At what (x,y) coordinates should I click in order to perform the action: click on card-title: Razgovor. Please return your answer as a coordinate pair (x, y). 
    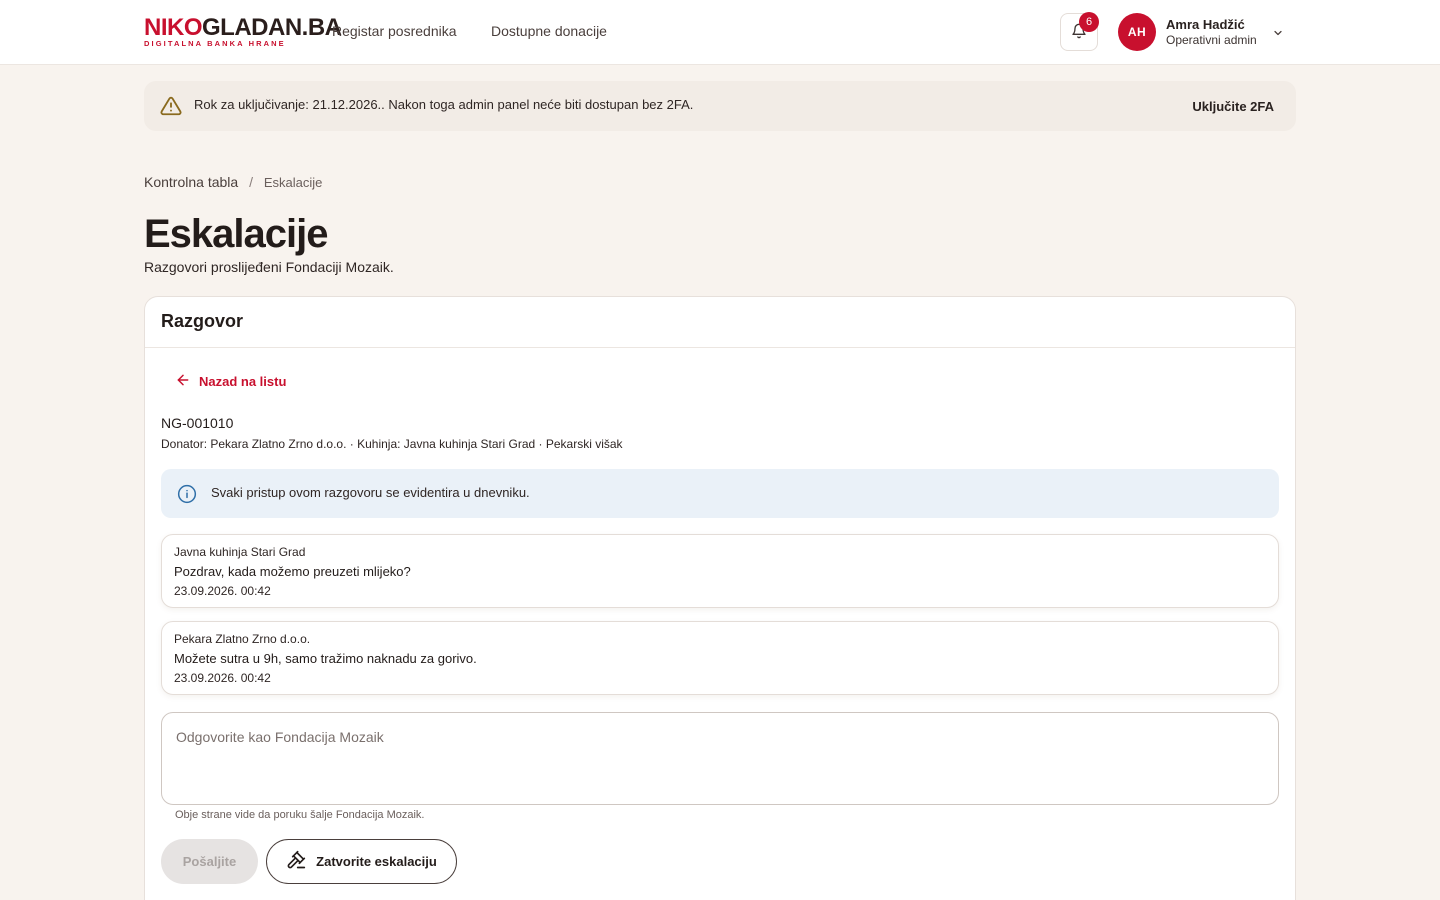
    Looking at the image, I should click on (720, 322).